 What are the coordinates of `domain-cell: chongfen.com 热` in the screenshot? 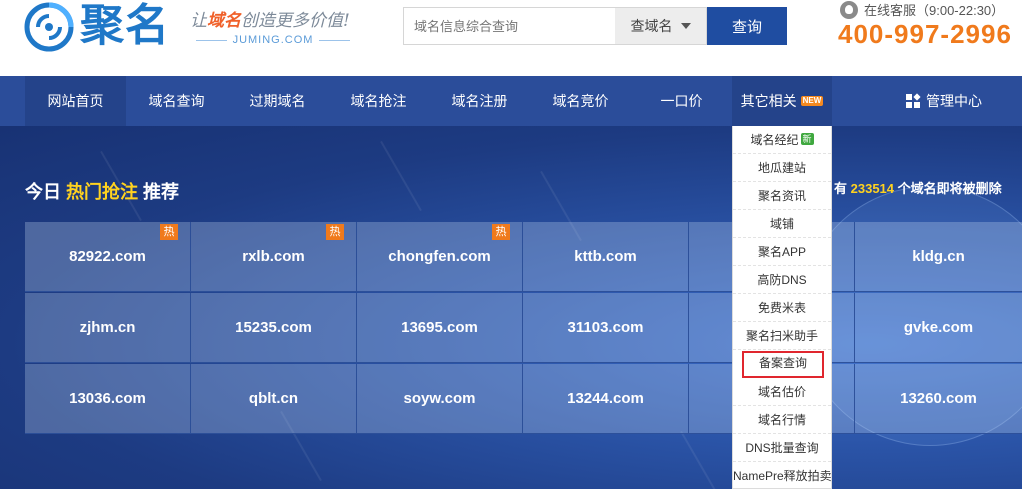 It's located at (440, 257).